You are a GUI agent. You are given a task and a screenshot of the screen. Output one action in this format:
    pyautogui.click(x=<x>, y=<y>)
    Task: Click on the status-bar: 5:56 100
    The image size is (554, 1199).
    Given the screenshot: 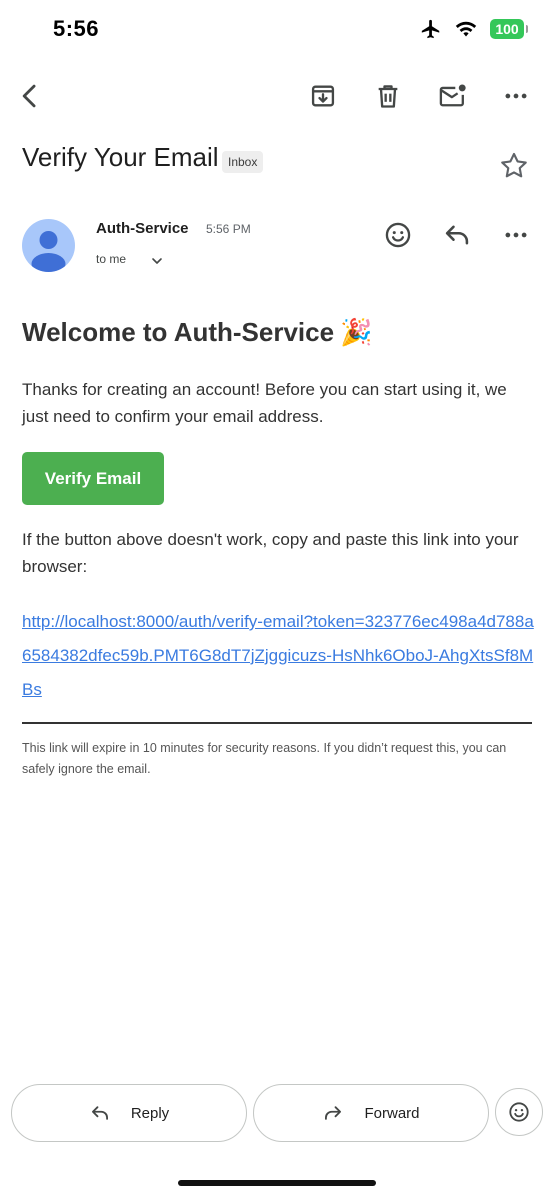 What is the action you would take?
    pyautogui.click(x=277, y=30)
    